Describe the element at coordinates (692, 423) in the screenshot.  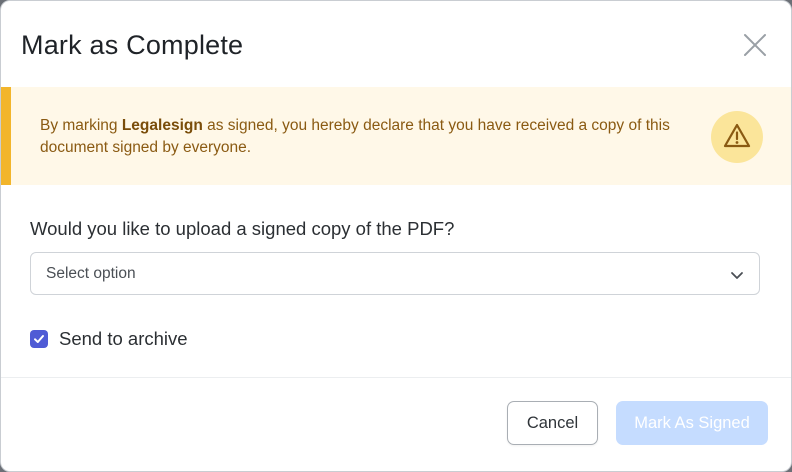
I see `mark-as-signed-button: Mark As Signed` at that location.